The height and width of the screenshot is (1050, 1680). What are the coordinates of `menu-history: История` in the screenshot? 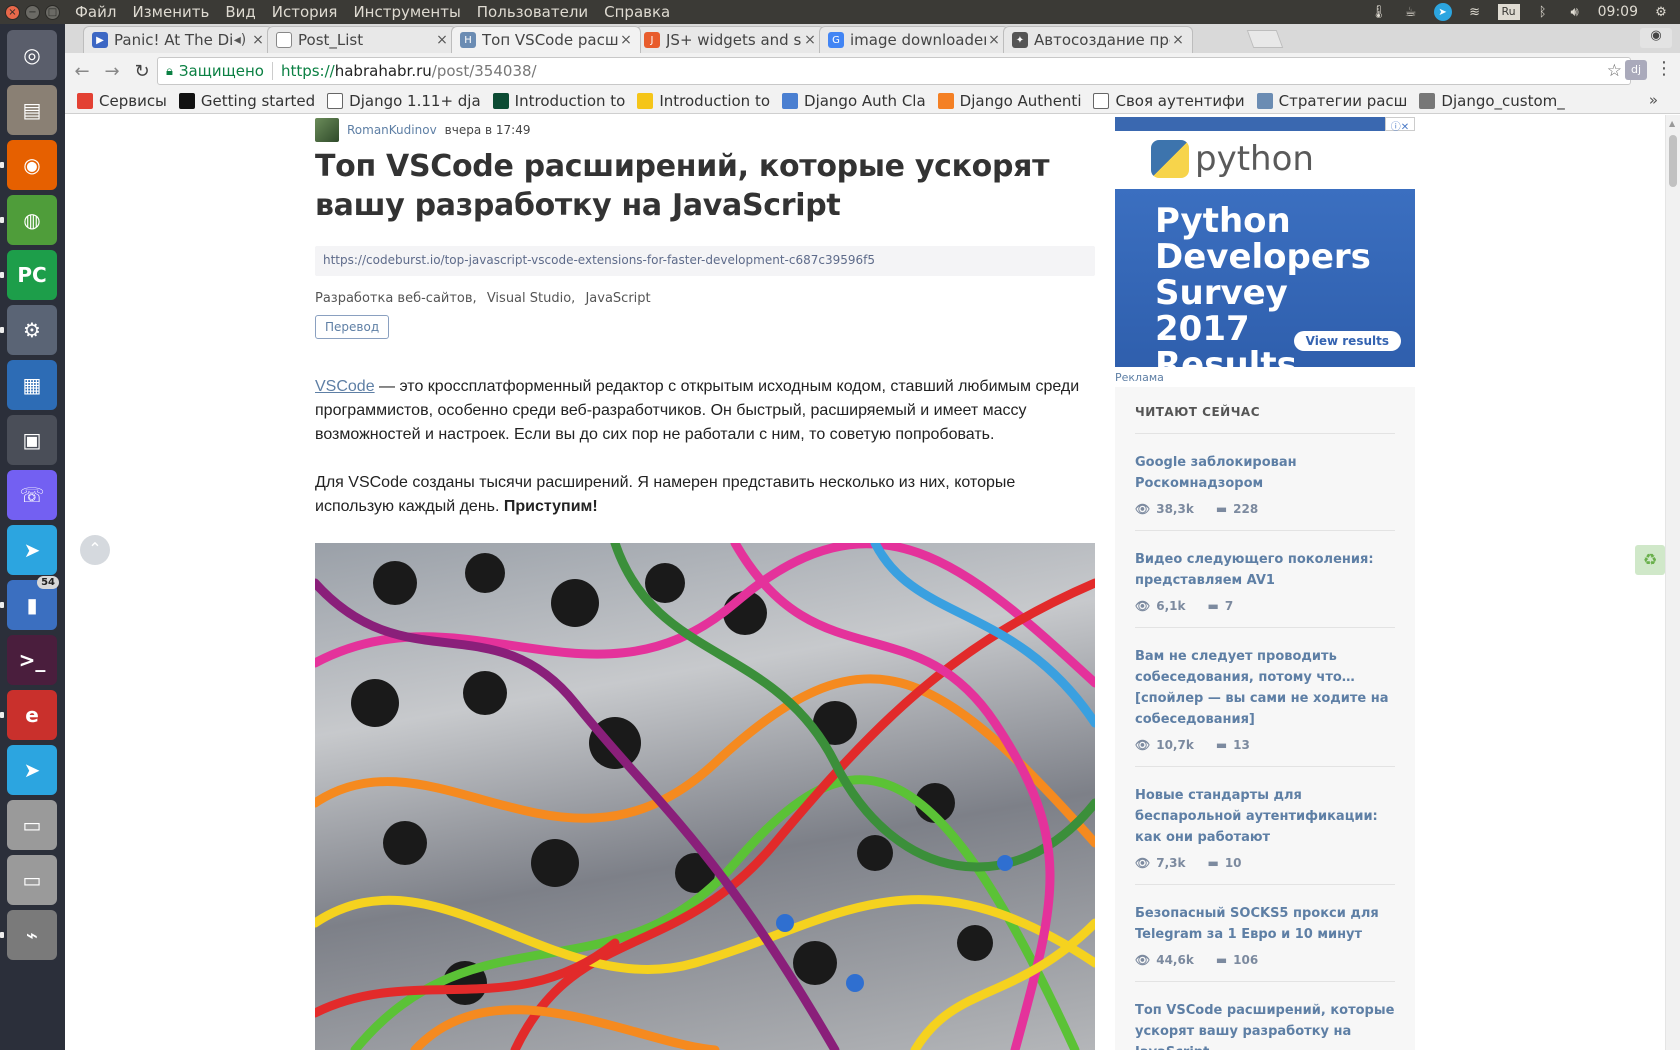 It's located at (305, 12).